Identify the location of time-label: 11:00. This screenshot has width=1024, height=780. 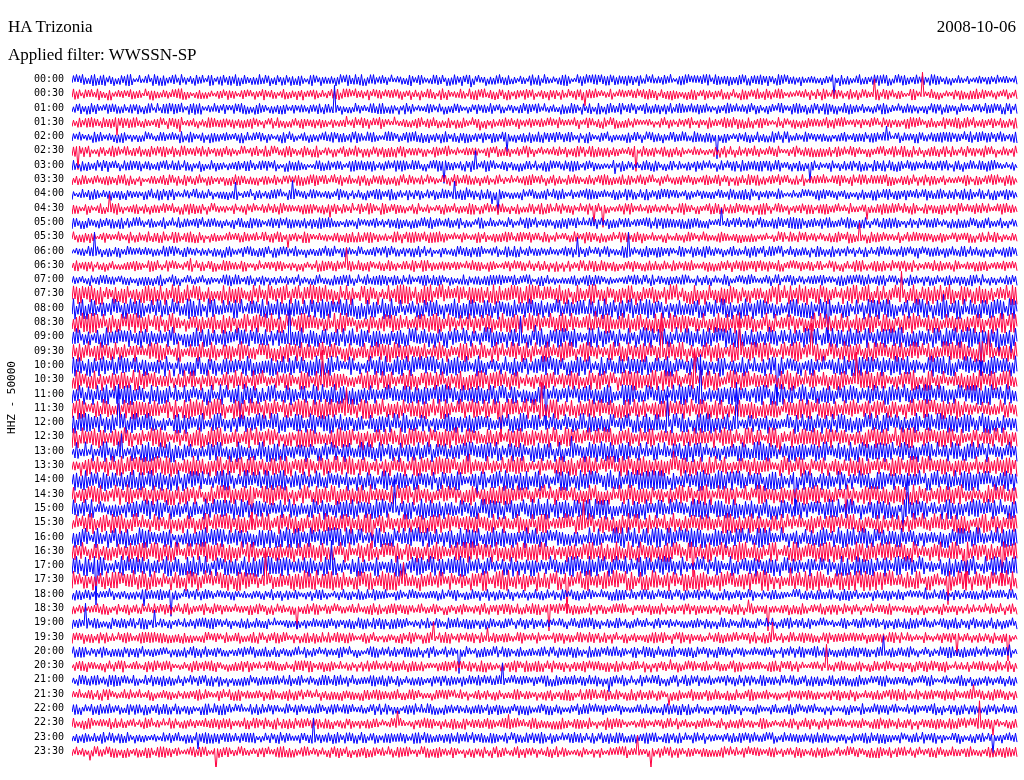
(48, 393).